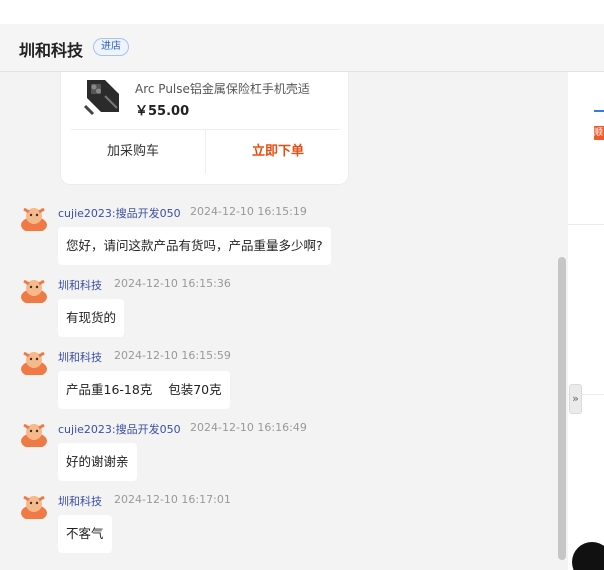 This screenshot has width=604, height=570. I want to click on enter-shop-button: 进店, so click(111, 47).